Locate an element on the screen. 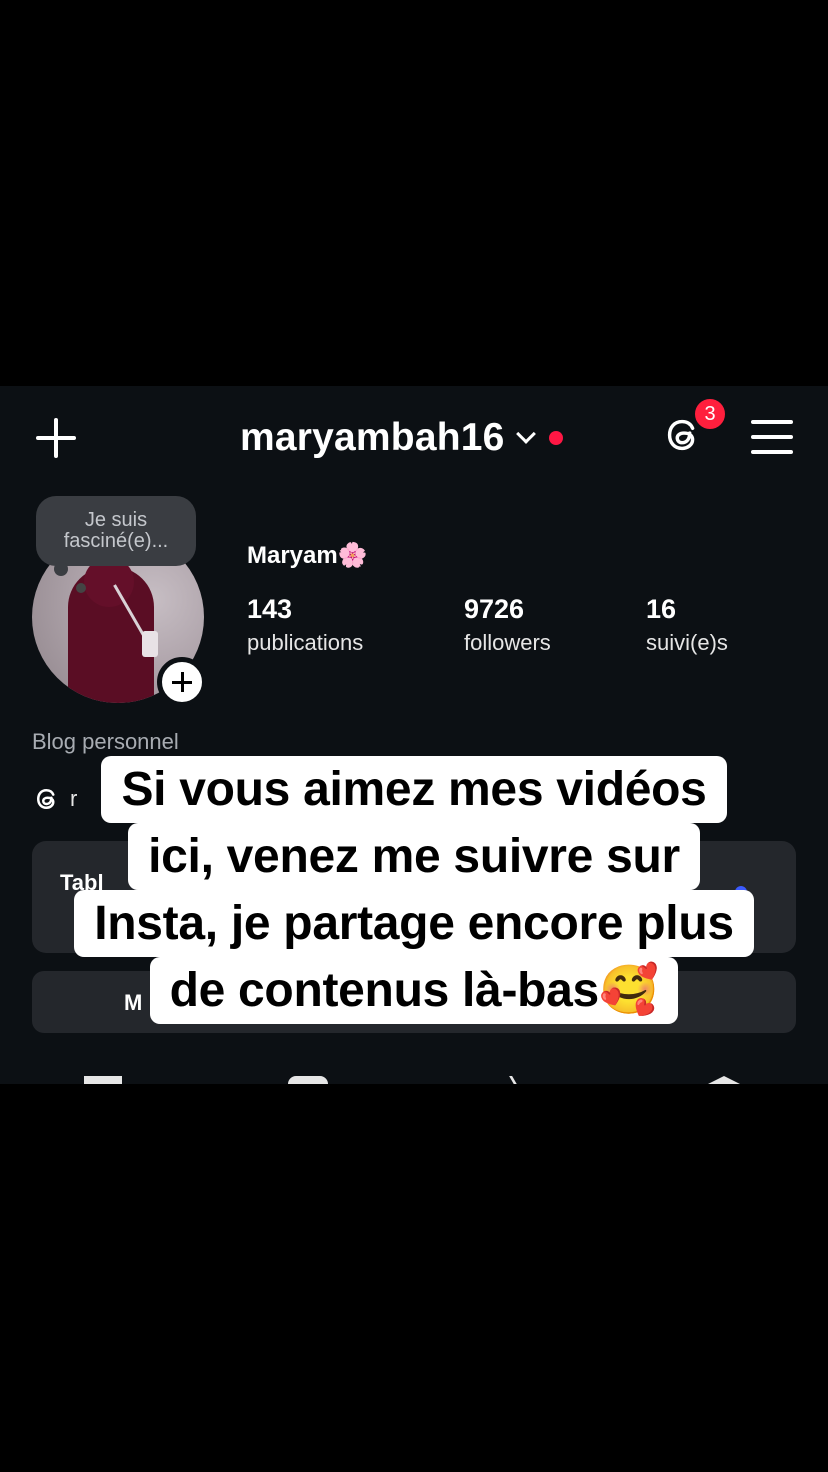  add-story-plus-icon is located at coordinates (182, 682).